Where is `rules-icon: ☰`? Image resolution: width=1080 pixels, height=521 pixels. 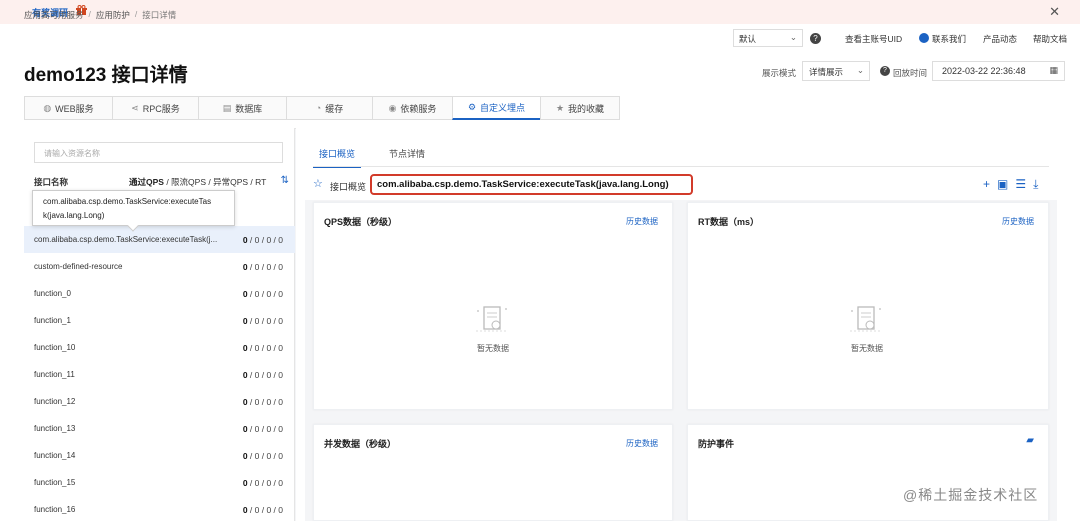 rules-icon: ☰ is located at coordinates (1020, 184).